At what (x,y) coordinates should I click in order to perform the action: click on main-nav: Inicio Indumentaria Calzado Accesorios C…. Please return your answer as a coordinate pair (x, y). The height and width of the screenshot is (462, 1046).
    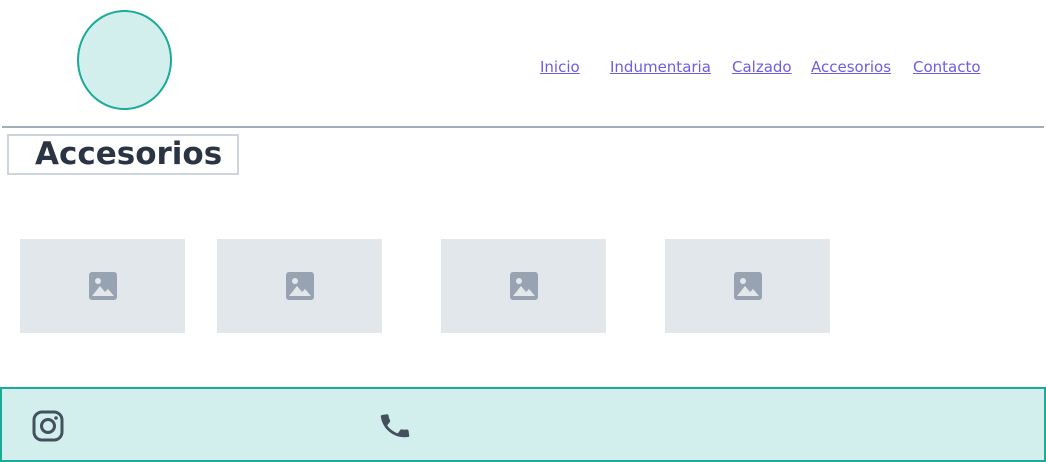
    Looking at the image, I should click on (523, 69).